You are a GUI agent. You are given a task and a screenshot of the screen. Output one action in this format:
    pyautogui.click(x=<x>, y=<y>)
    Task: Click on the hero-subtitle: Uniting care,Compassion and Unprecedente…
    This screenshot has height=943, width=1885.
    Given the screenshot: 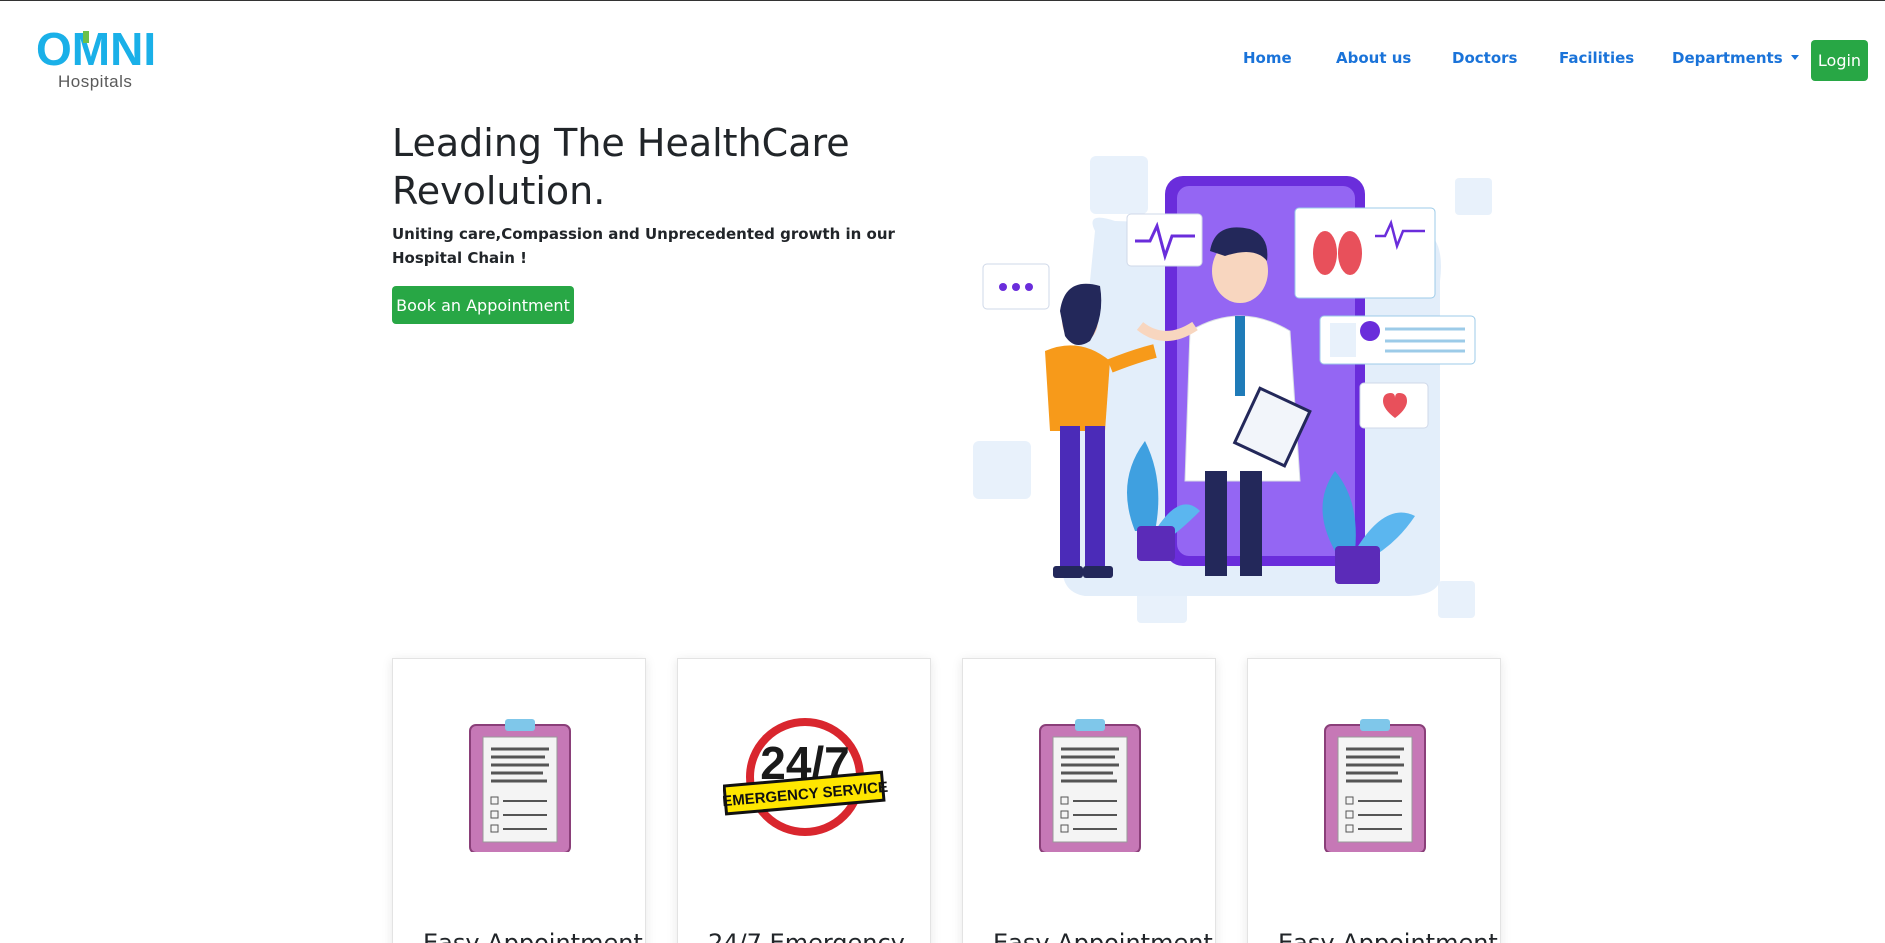 What is the action you would take?
    pyautogui.click(x=643, y=246)
    